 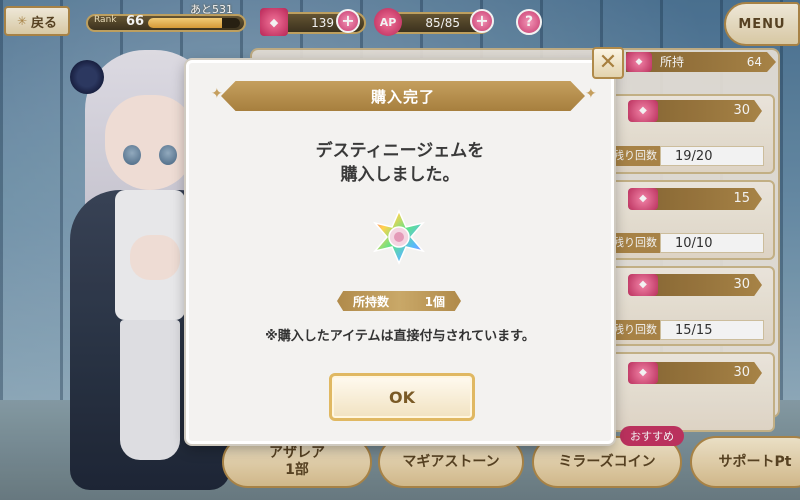 I want to click on message-line-1: デスティニージェムを, so click(x=400, y=151).